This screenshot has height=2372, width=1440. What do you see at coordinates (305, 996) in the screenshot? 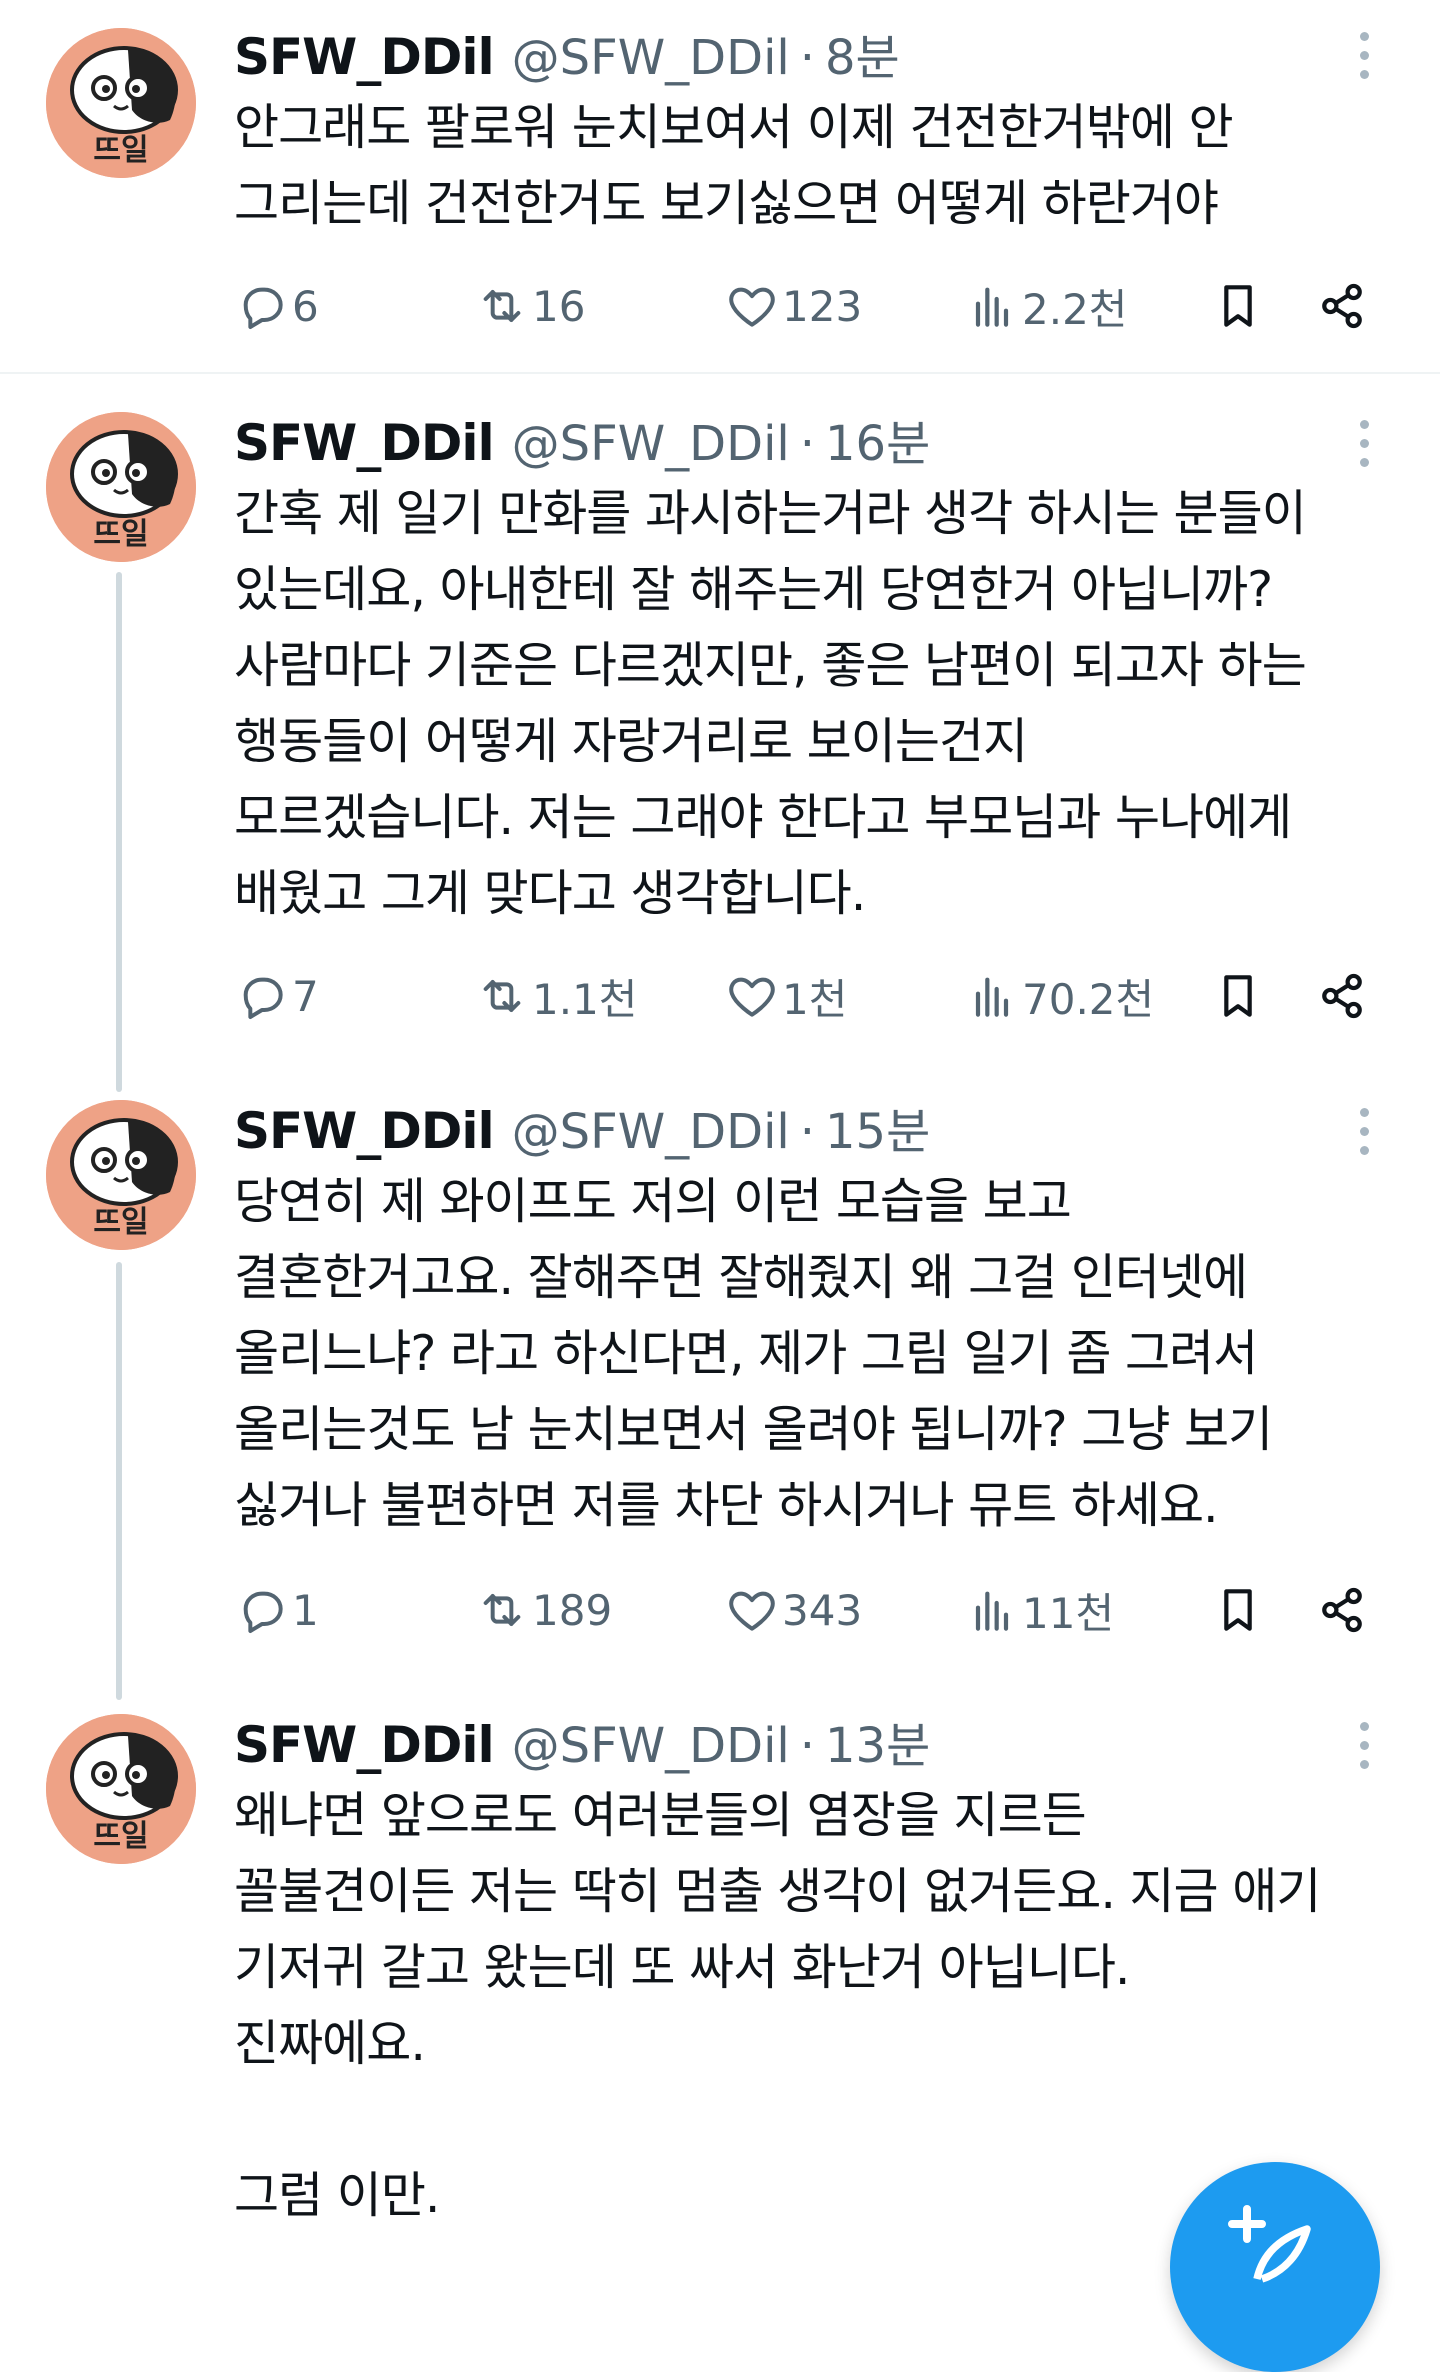
I see `reply-count: 7` at bounding box center [305, 996].